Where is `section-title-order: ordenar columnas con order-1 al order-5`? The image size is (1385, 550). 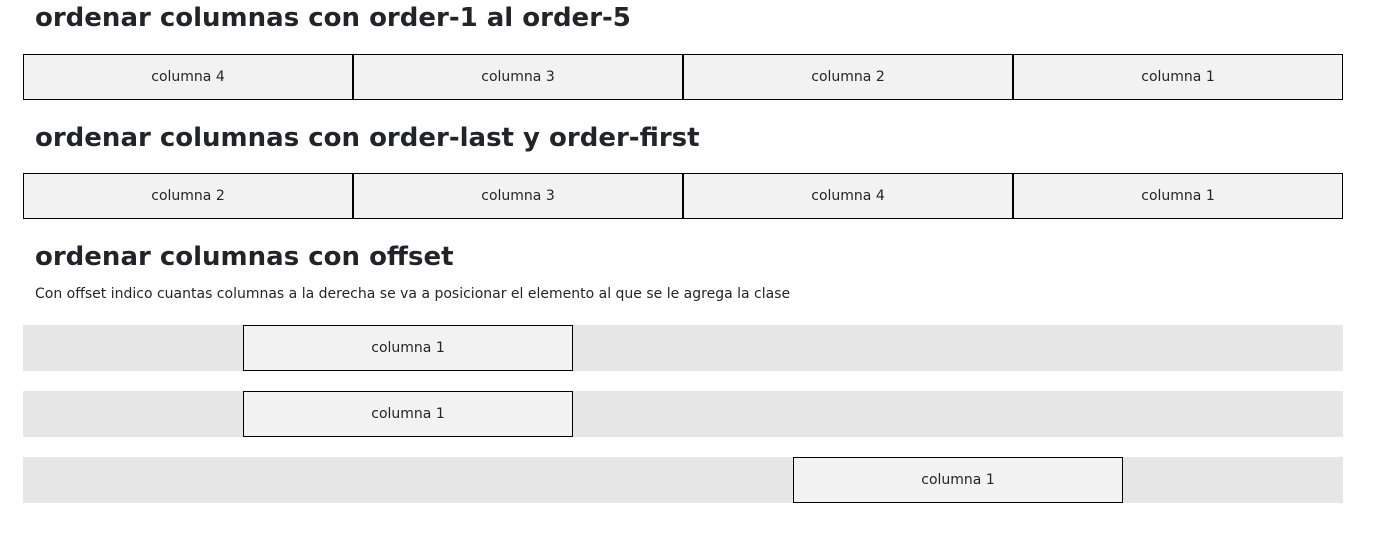 section-title-order: ordenar columnas con order-1 al order-5 is located at coordinates (333, 18).